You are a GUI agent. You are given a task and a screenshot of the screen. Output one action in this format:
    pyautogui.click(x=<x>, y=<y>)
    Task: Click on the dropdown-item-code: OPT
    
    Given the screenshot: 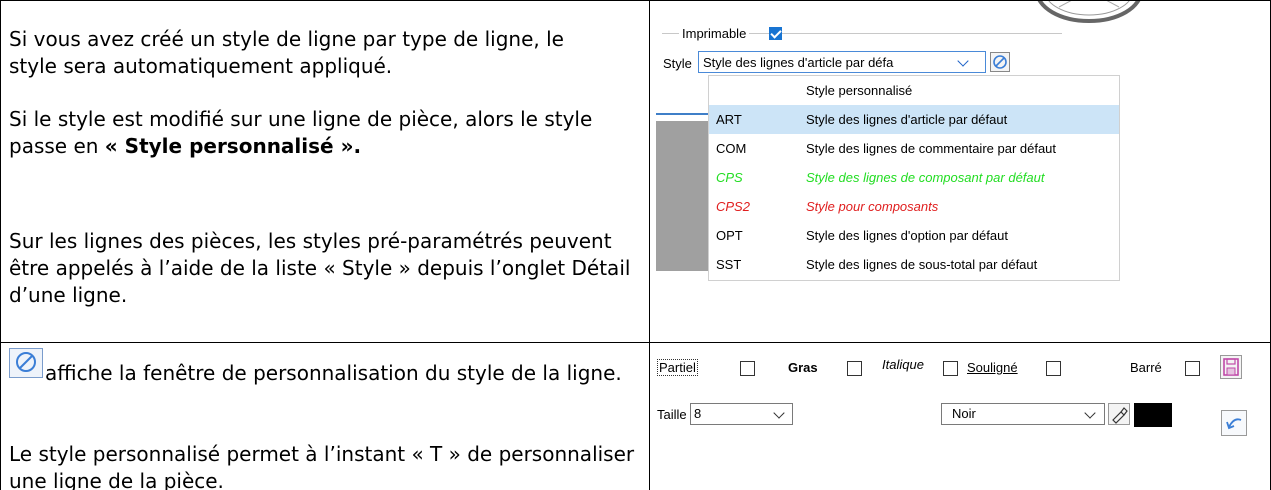 What is the action you would take?
    pyautogui.click(x=729, y=235)
    